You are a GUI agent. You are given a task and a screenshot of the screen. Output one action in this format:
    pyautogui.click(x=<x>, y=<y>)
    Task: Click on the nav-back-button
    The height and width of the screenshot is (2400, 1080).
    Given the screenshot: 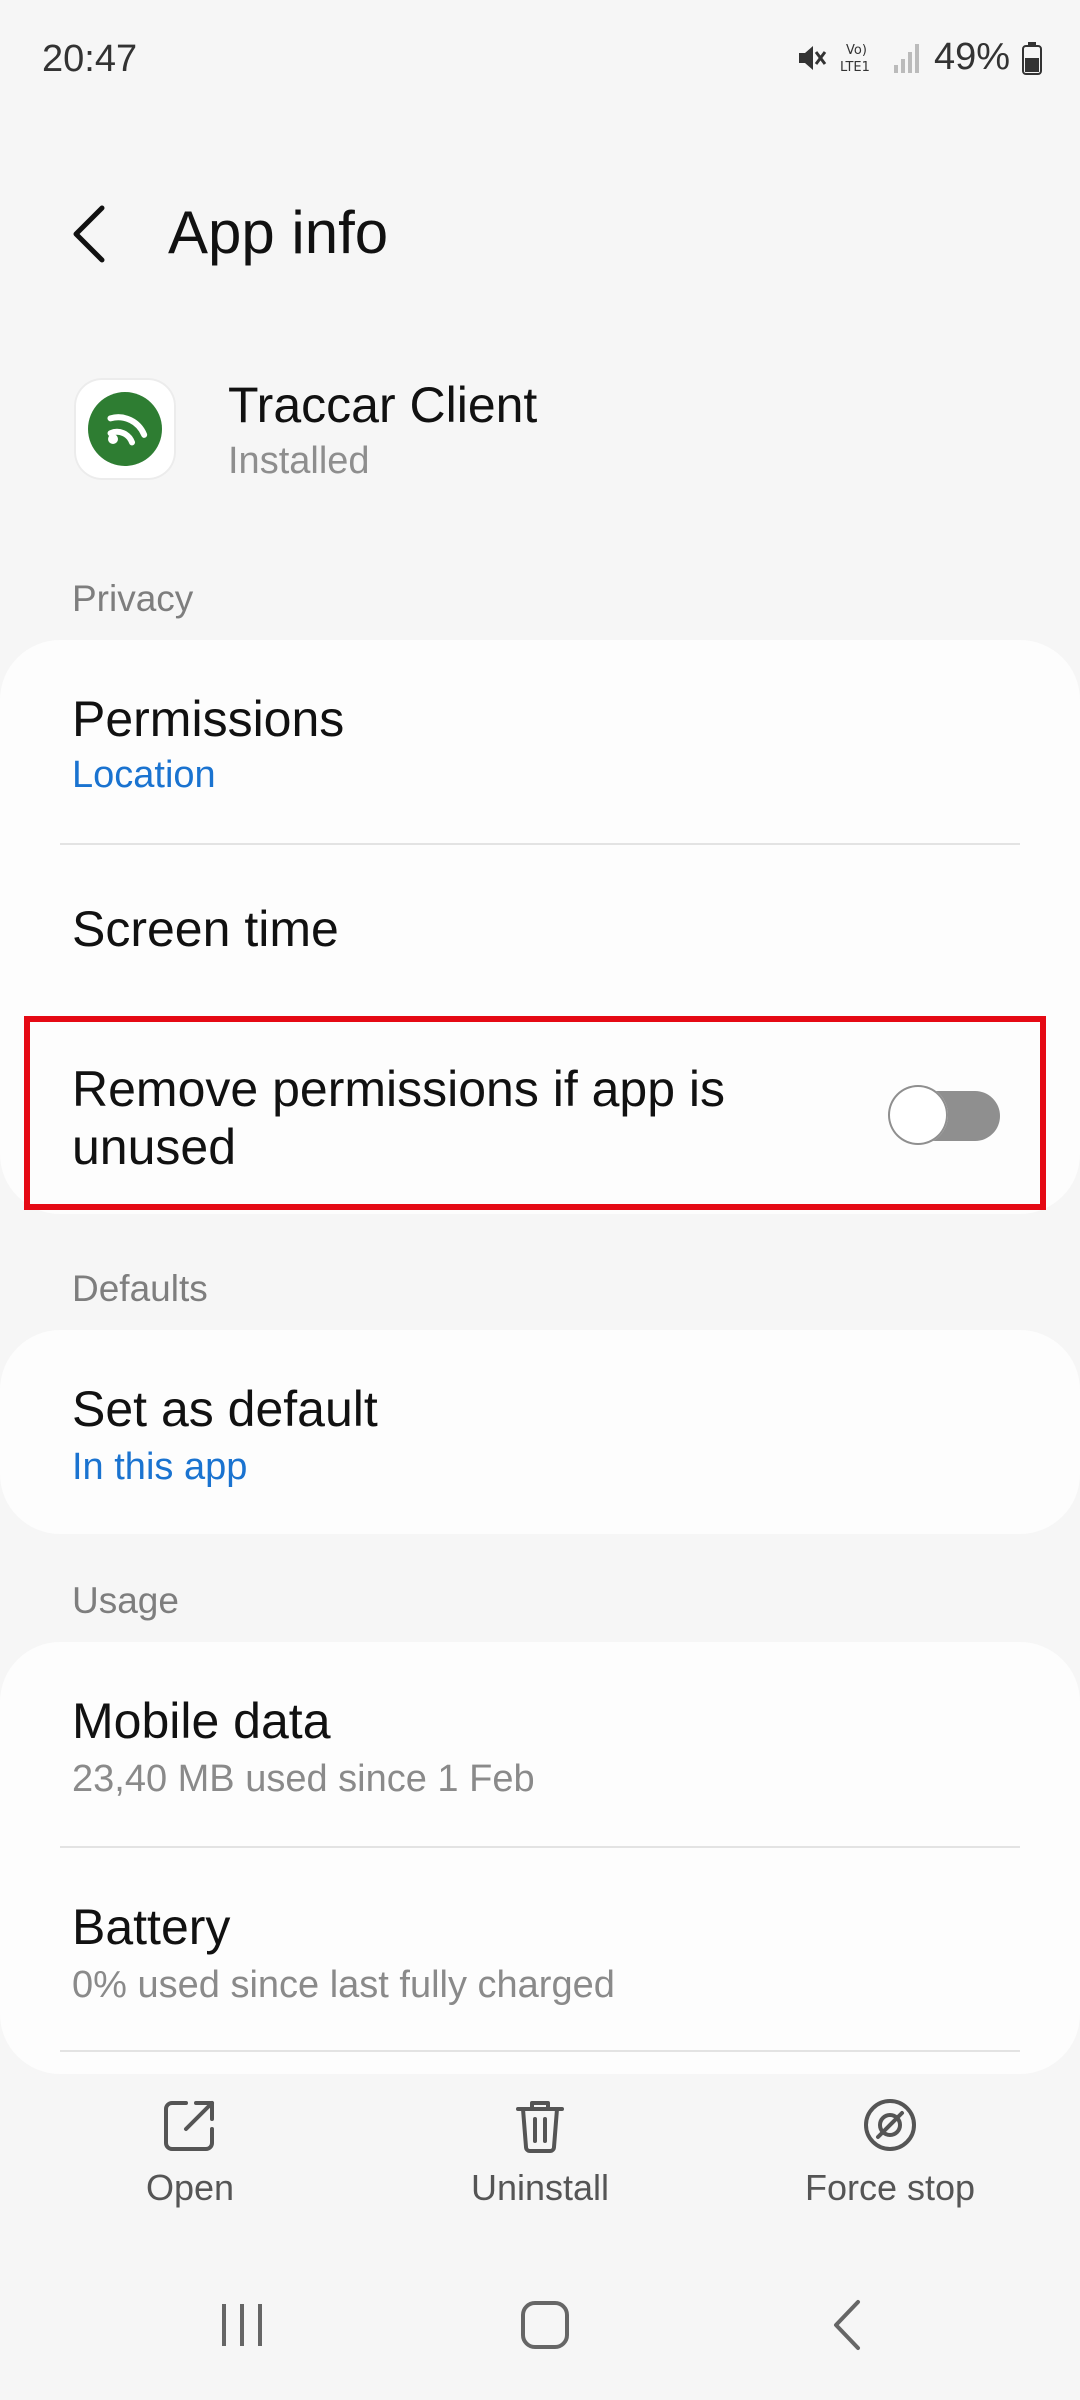 What is the action you would take?
    pyautogui.click(x=848, y=2325)
    